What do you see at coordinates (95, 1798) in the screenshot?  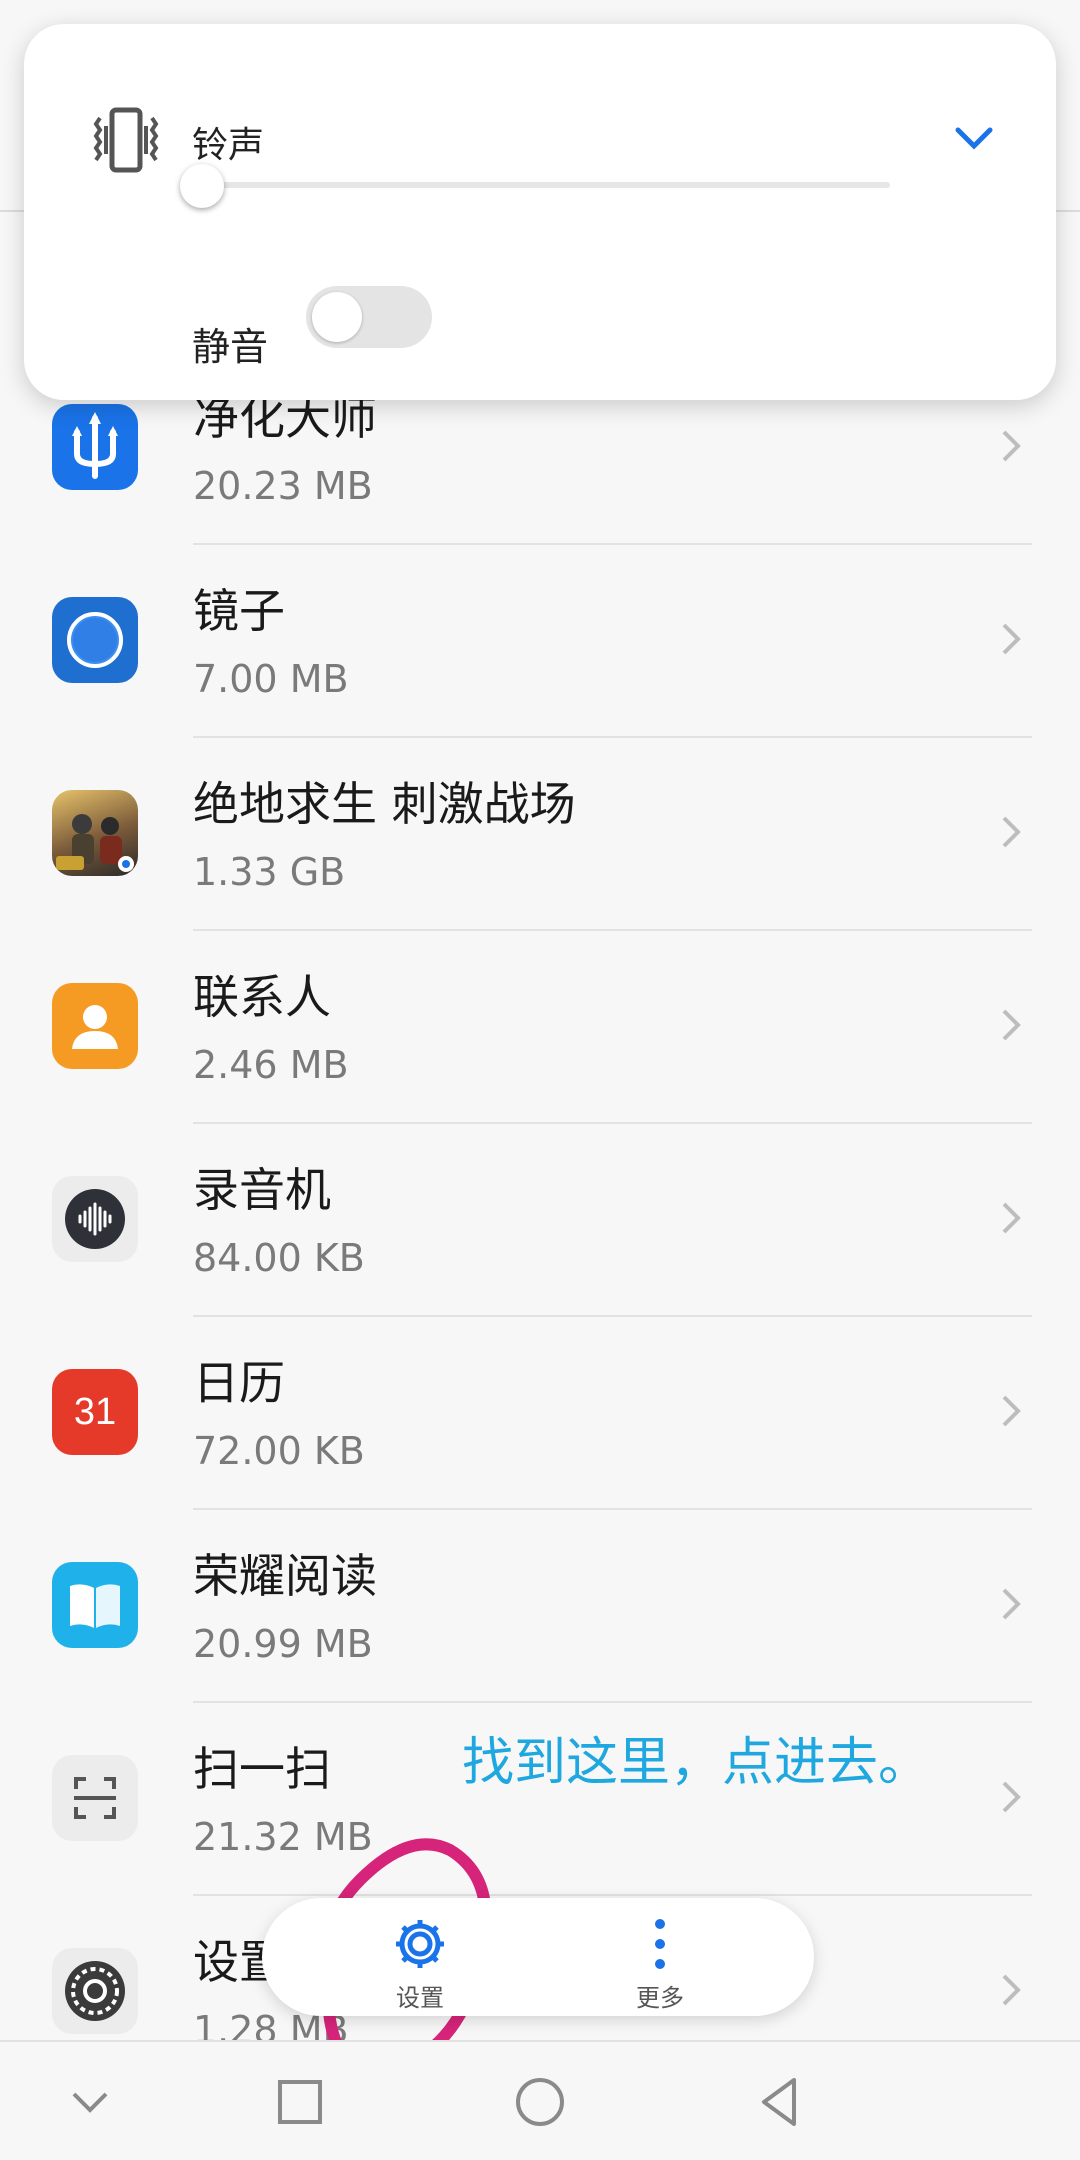 I see `scan-icon` at bounding box center [95, 1798].